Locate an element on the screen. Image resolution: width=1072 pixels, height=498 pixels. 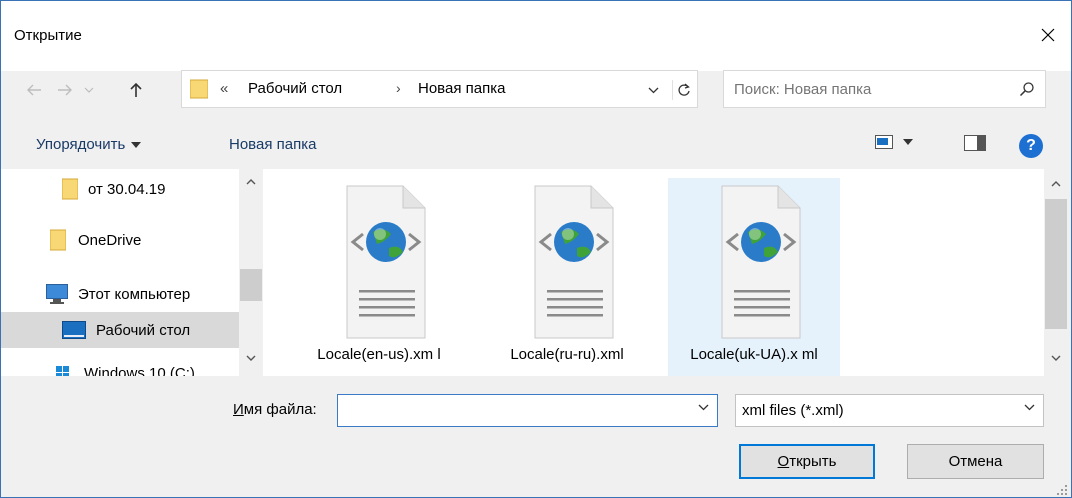
help-button: ? is located at coordinates (1031, 146).